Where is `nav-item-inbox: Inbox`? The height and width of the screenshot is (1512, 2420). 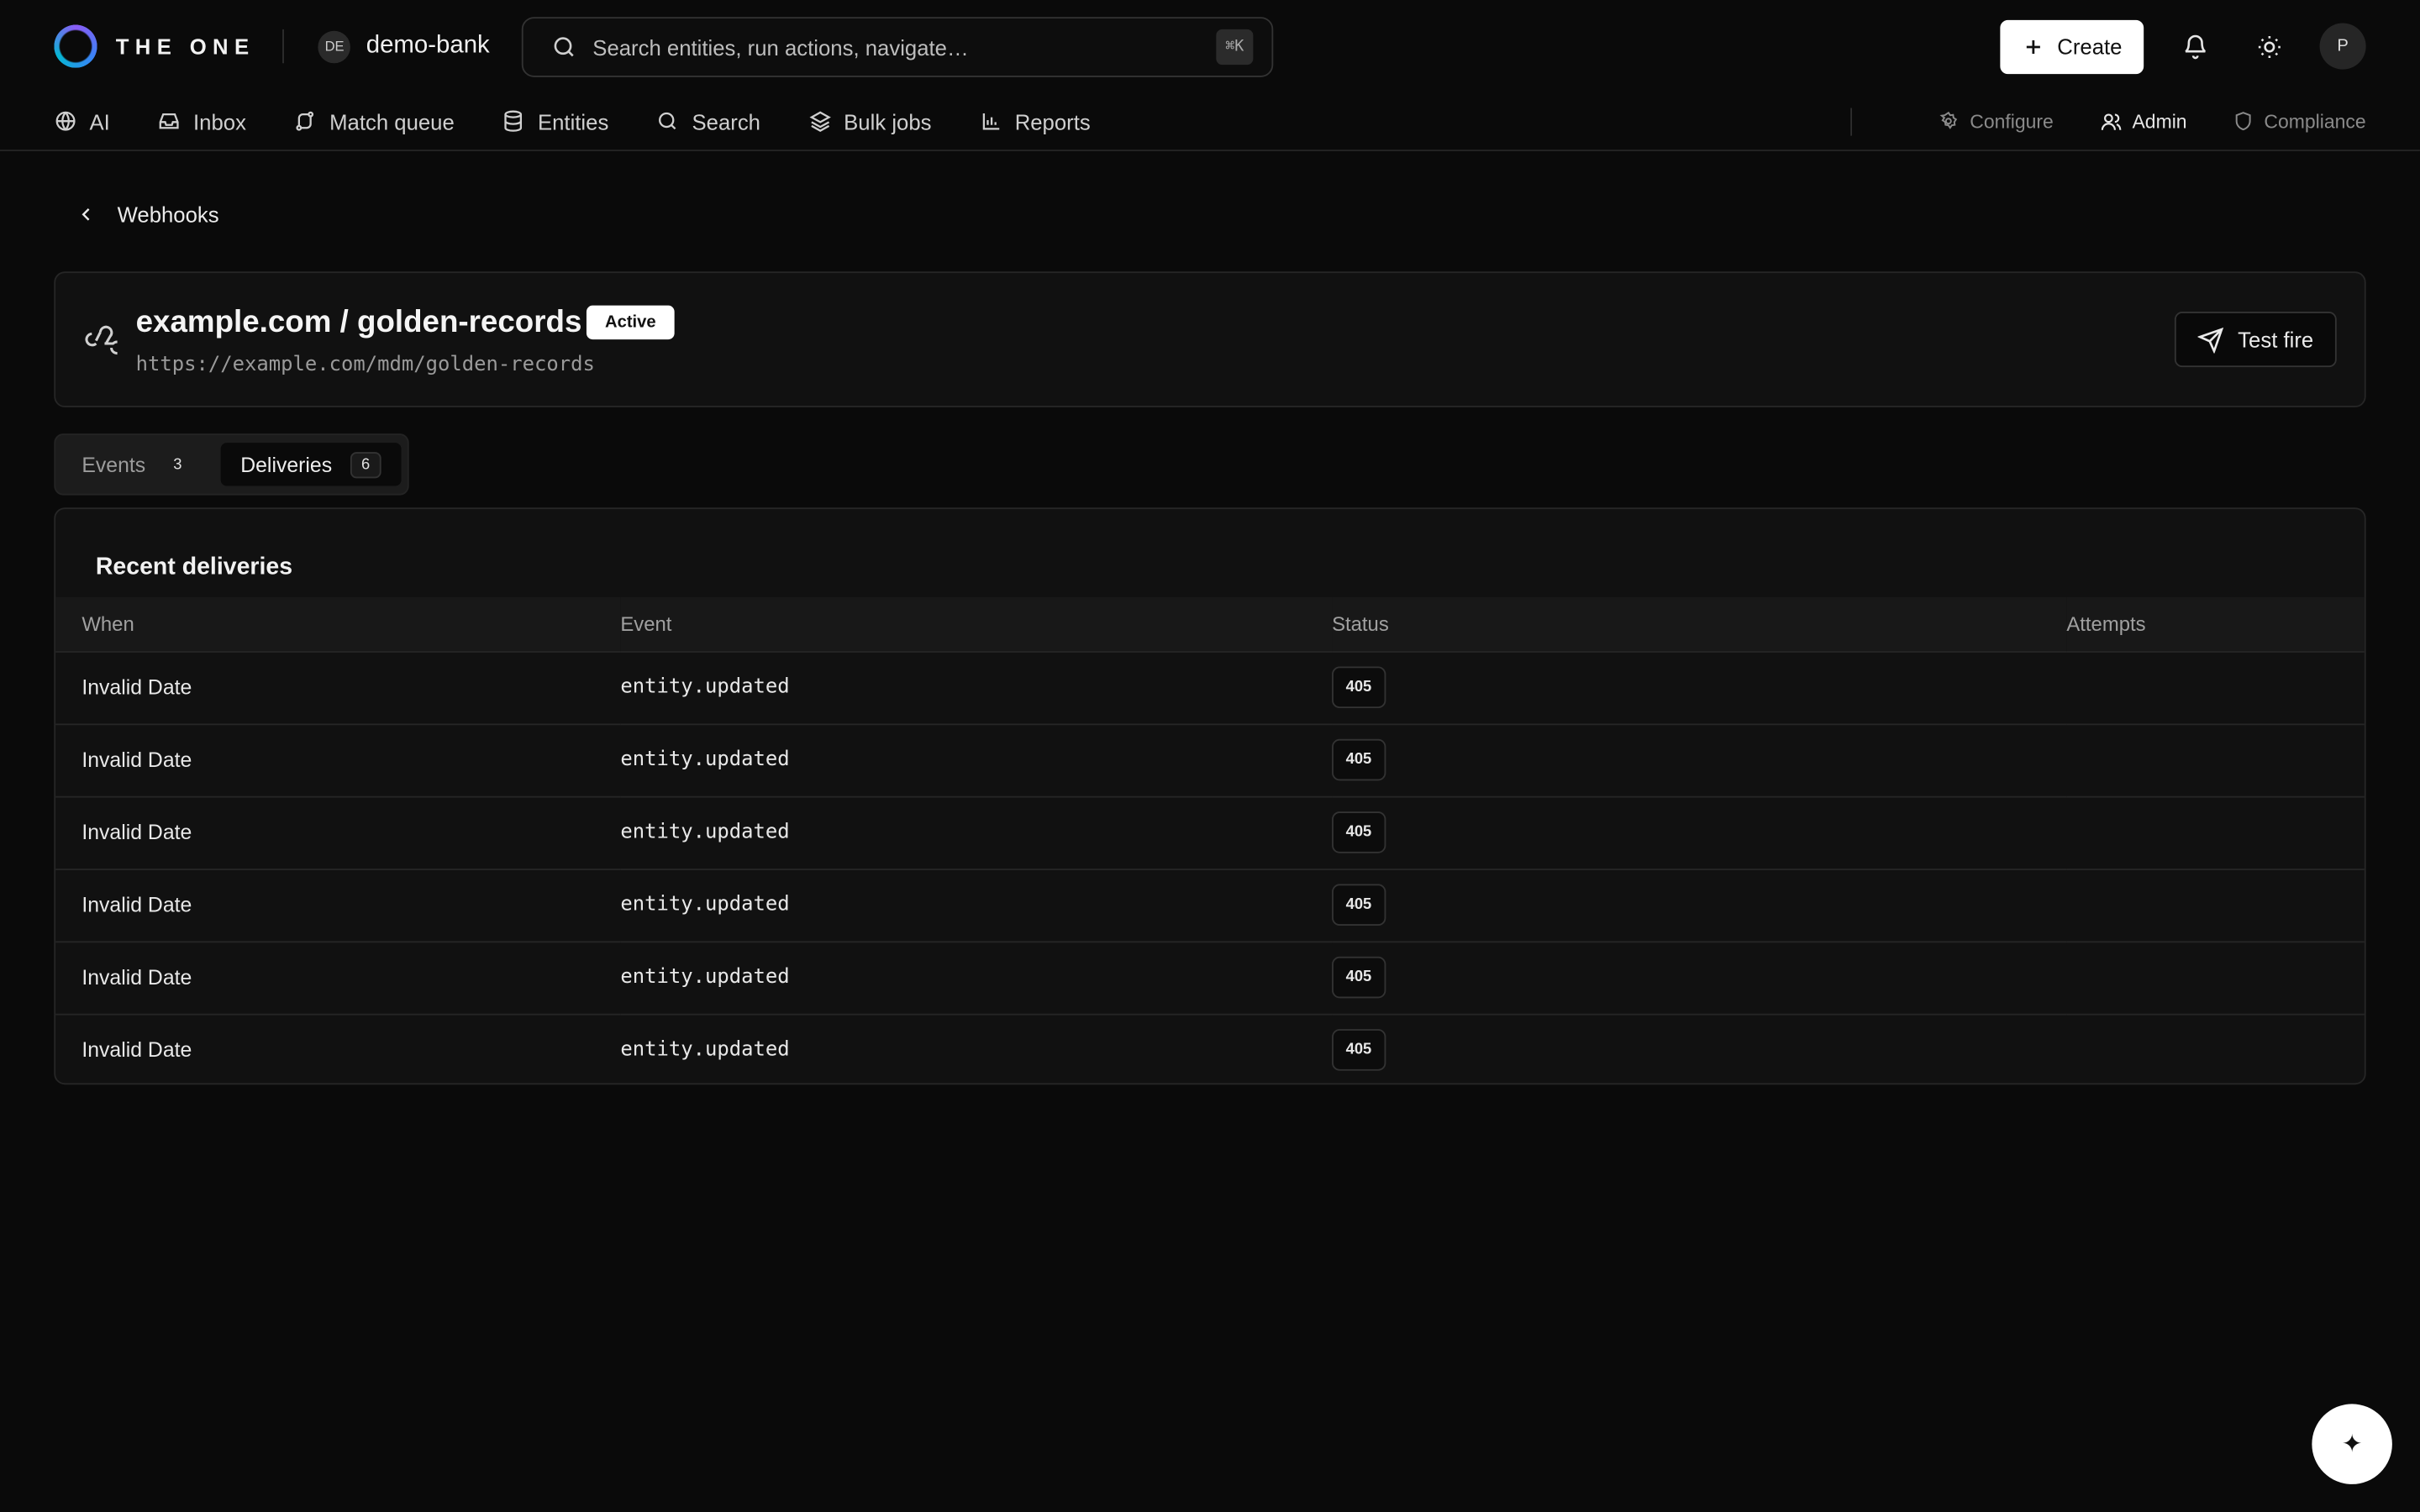
nav-item-inbox: Inbox is located at coordinates (202, 121).